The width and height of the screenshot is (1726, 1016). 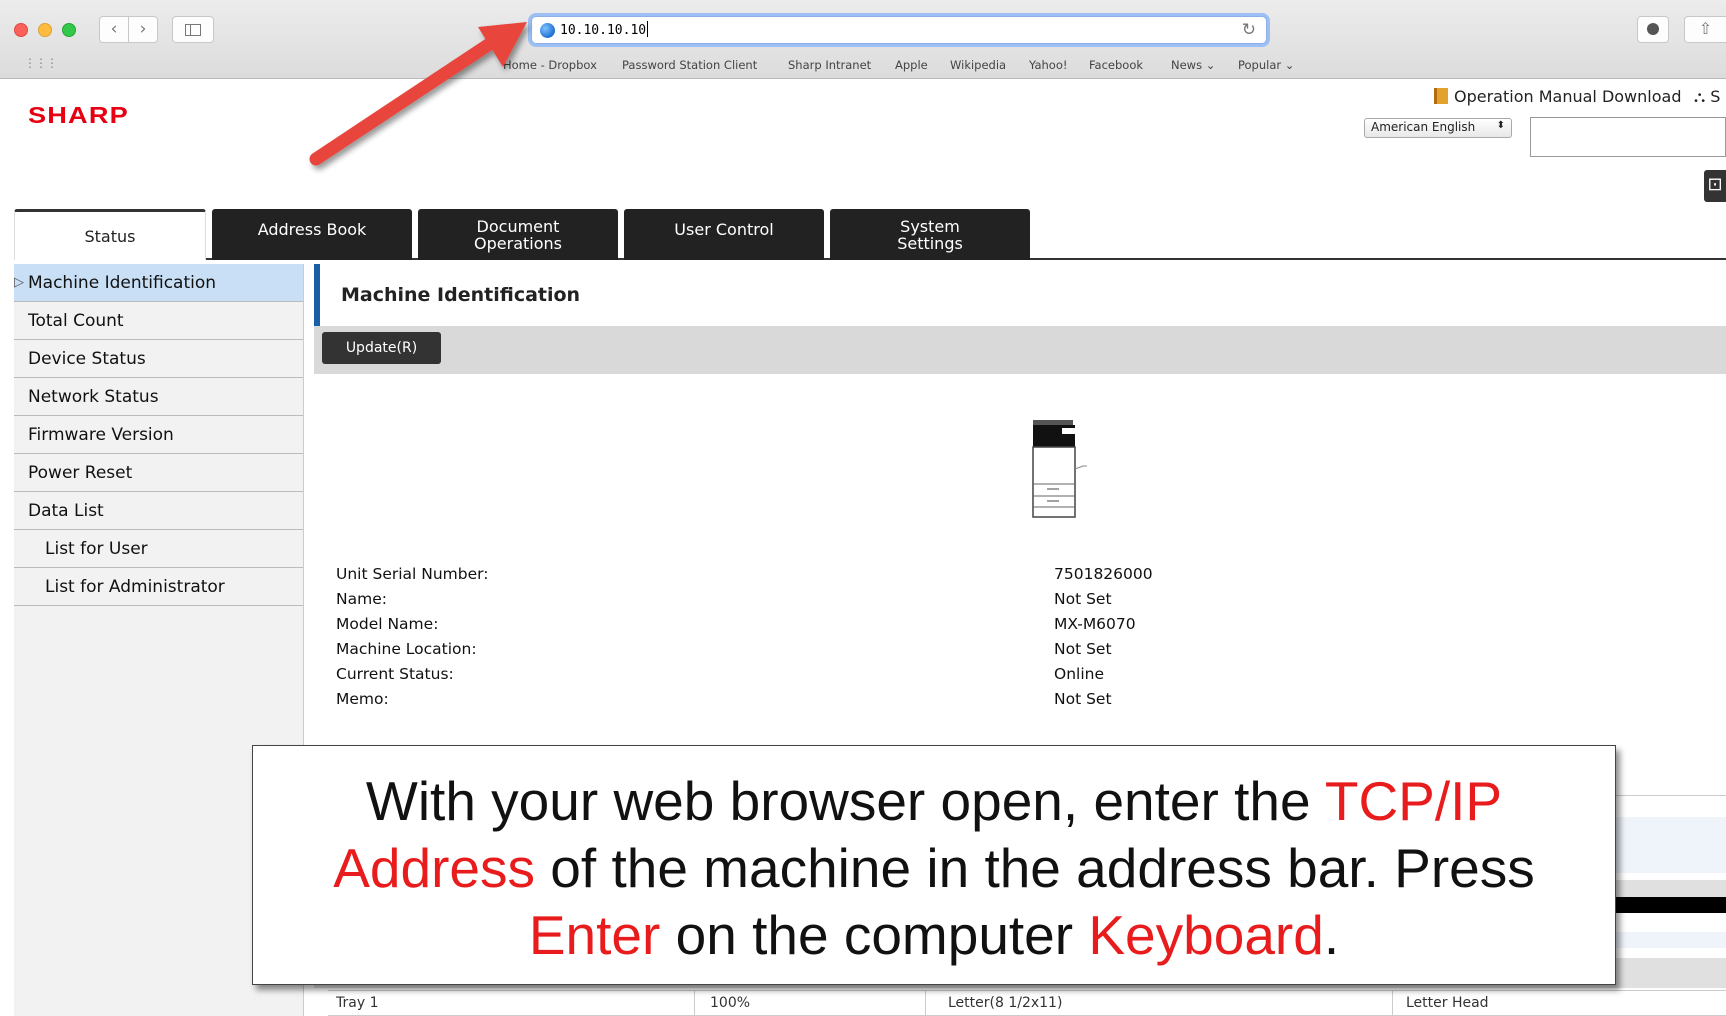 I want to click on back-button: ‹, so click(x=114, y=29).